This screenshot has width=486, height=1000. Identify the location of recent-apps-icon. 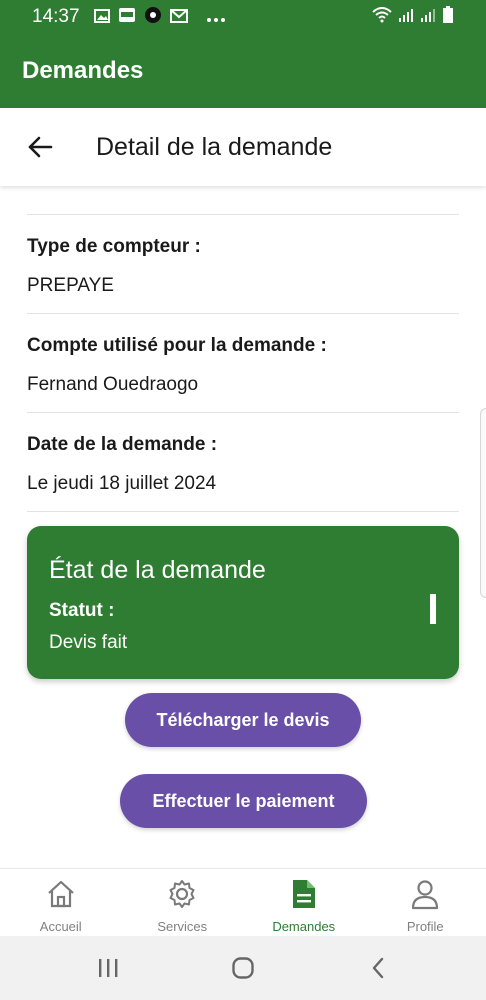
(108, 968).